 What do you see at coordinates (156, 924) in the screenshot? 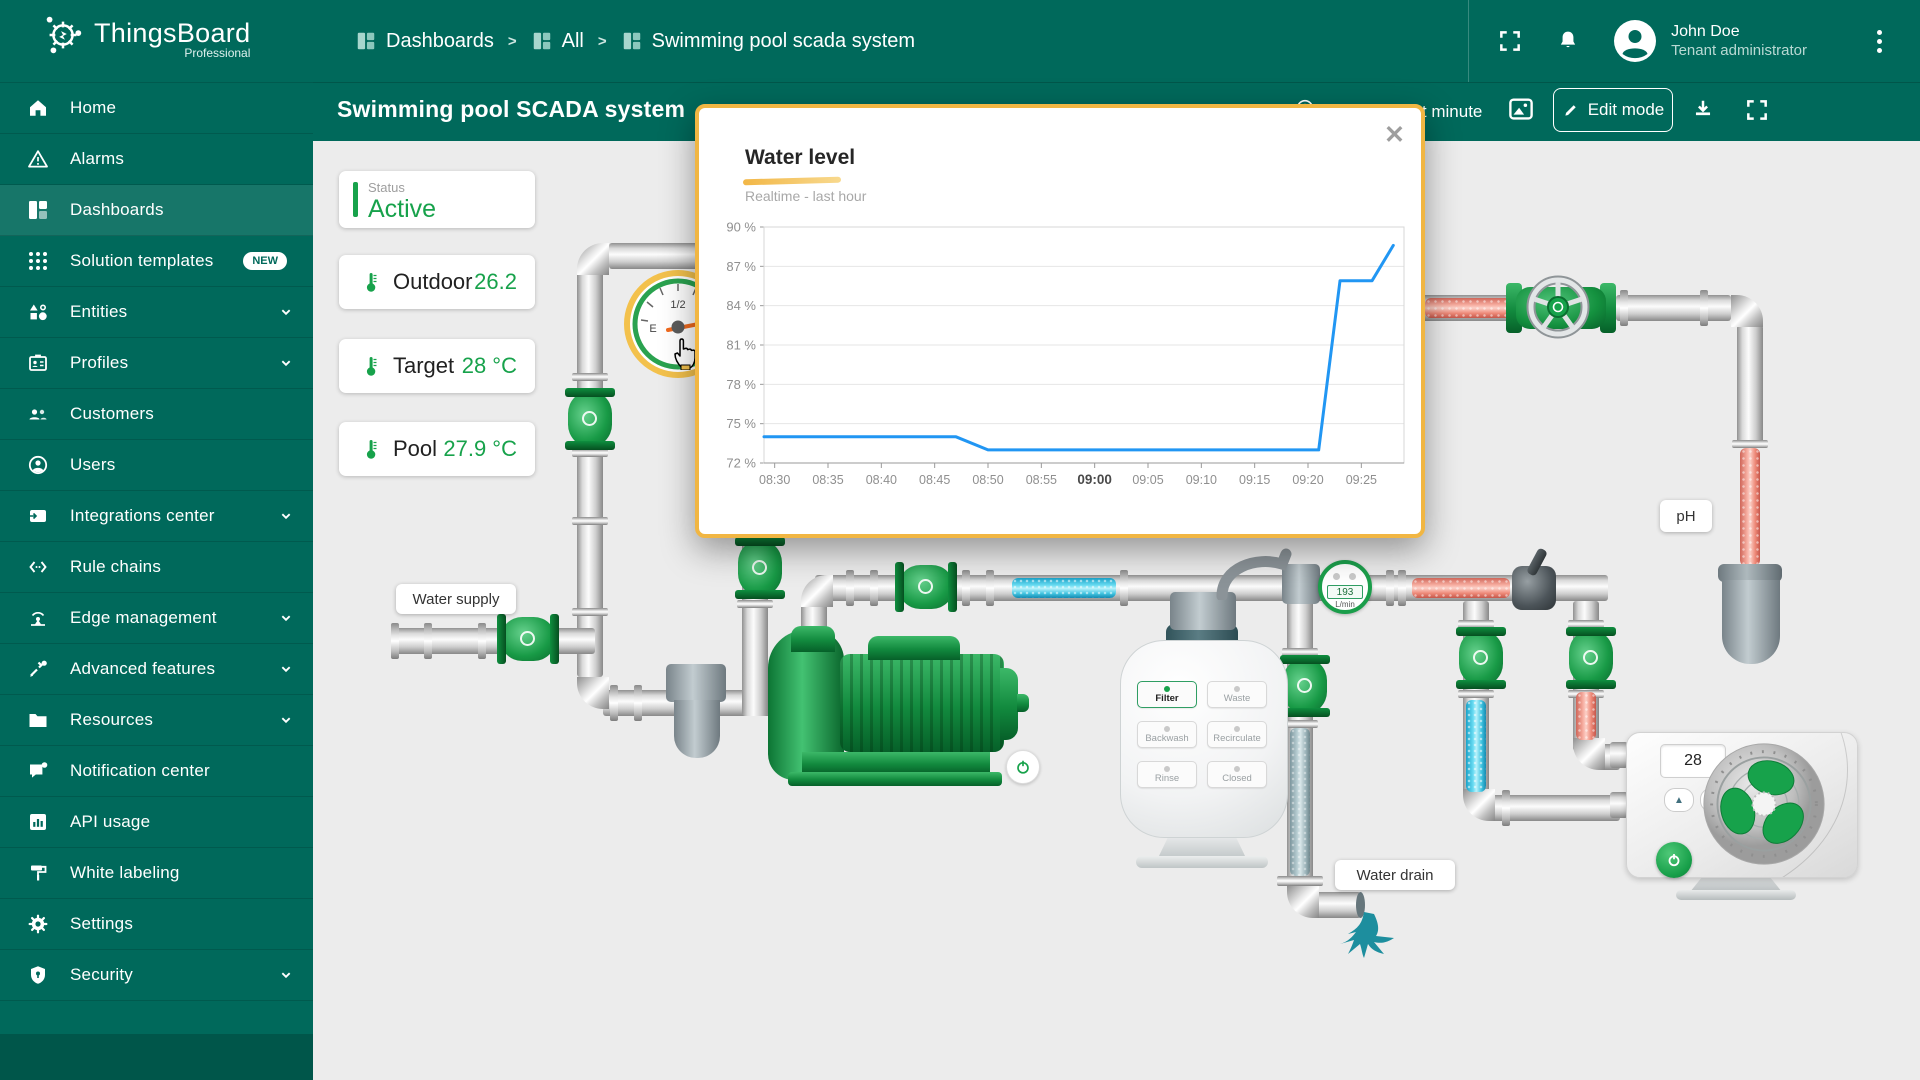
I see `sidebar-item-settings: Settings` at bounding box center [156, 924].